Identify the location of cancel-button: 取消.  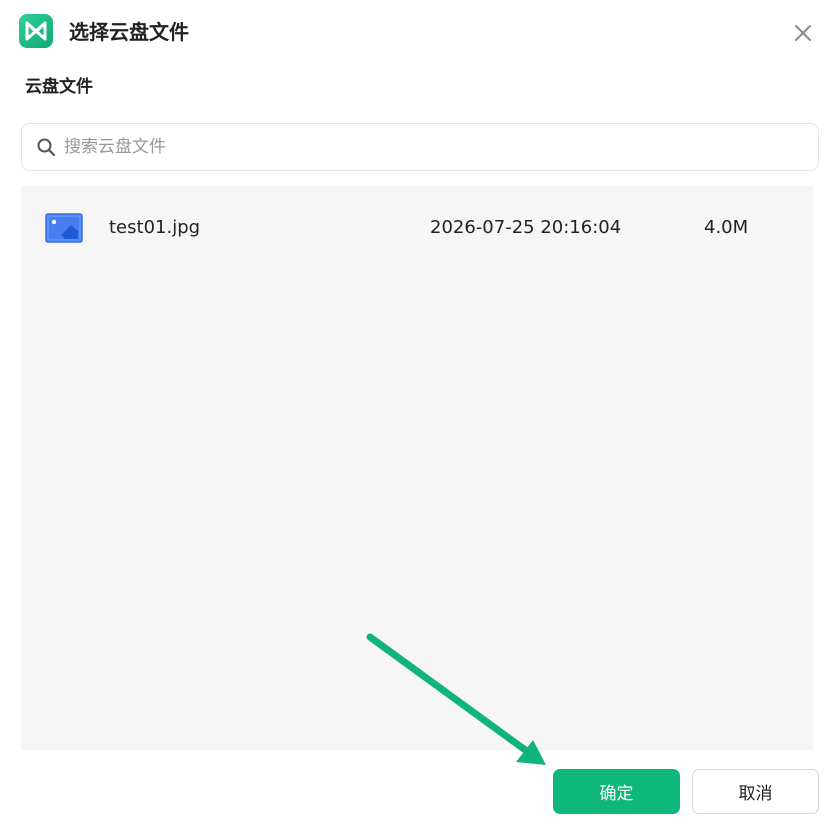
(755, 791).